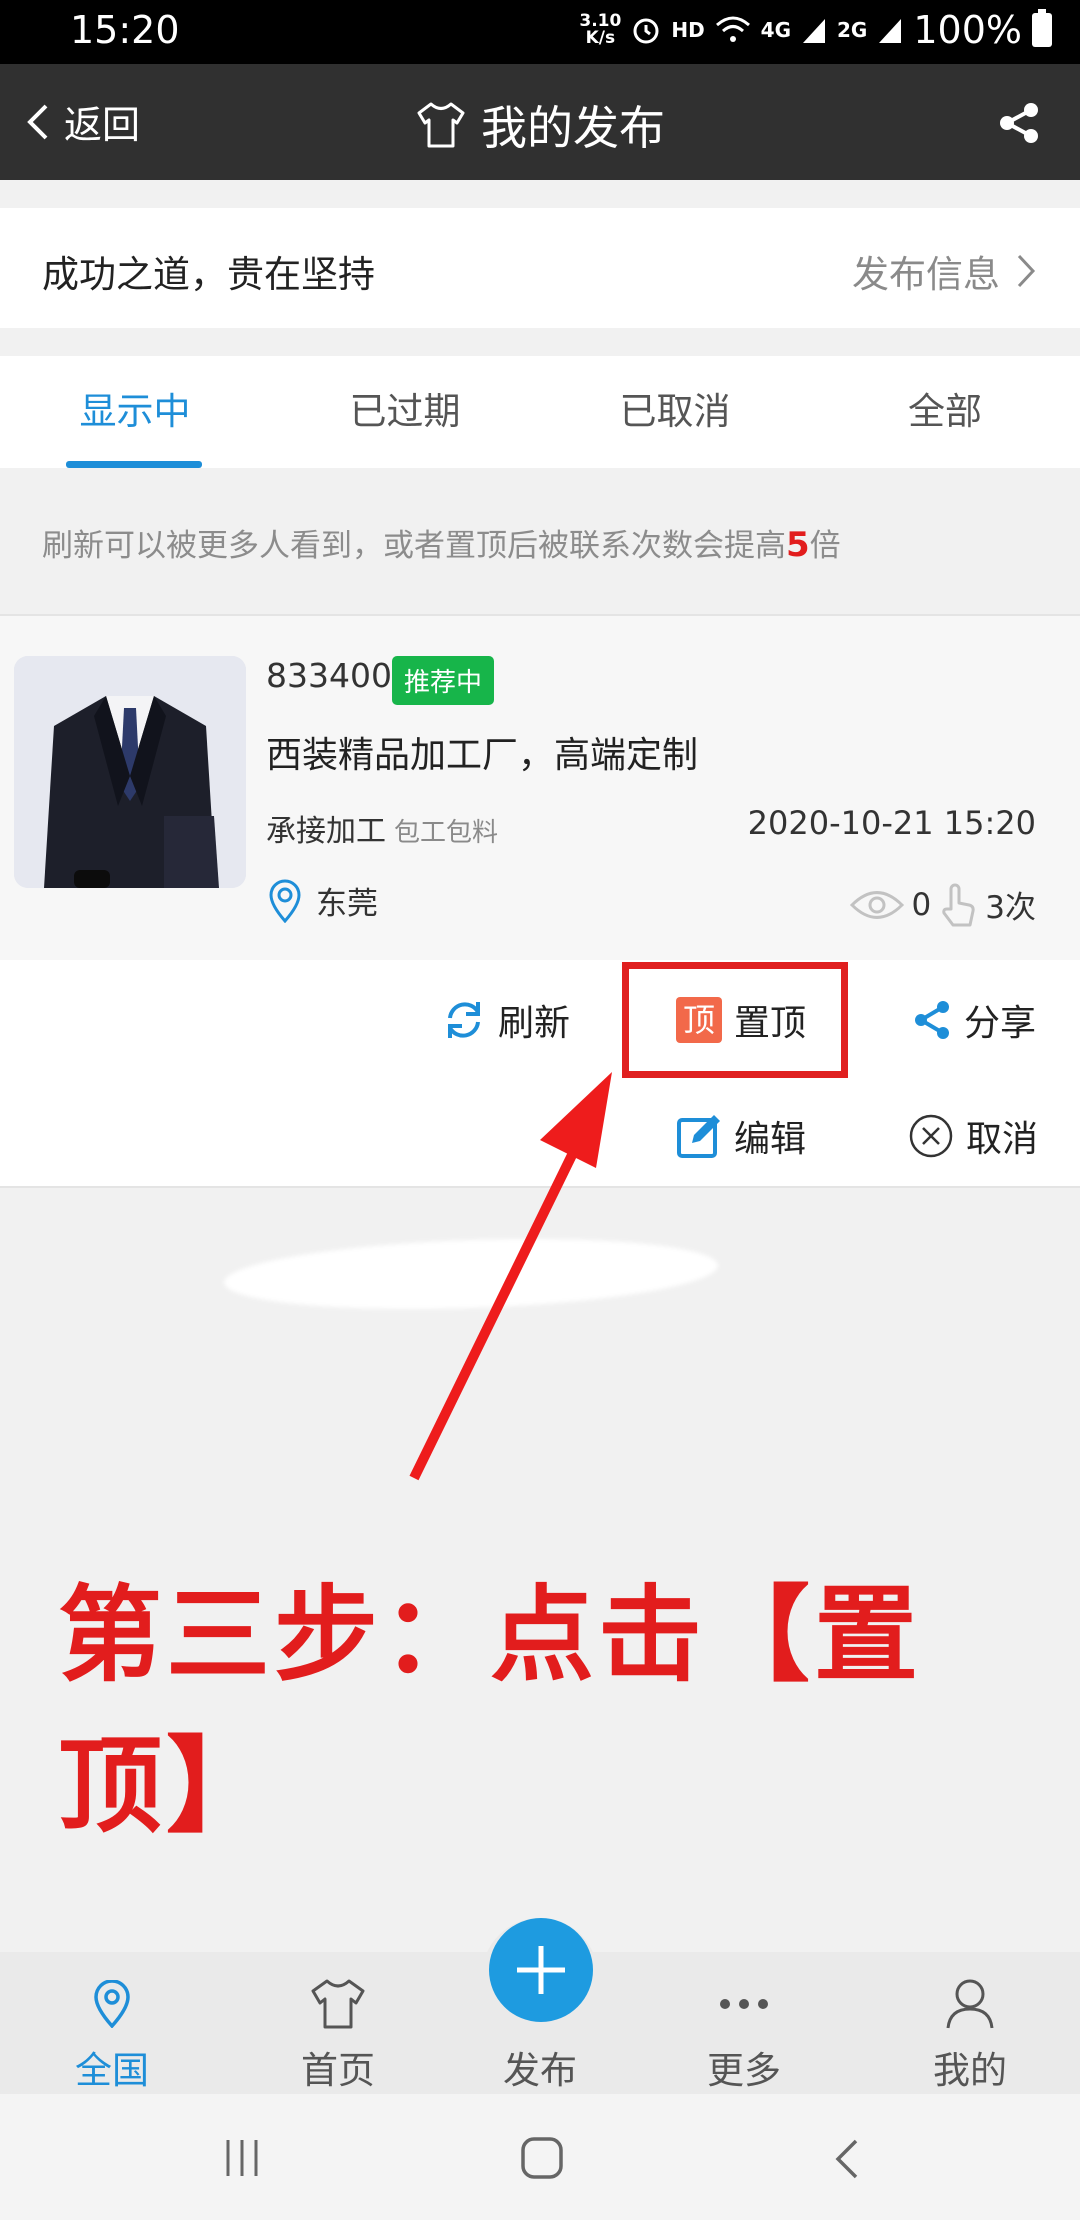  What do you see at coordinates (1026, 271) in the screenshot?
I see `chevron-right-icon` at bounding box center [1026, 271].